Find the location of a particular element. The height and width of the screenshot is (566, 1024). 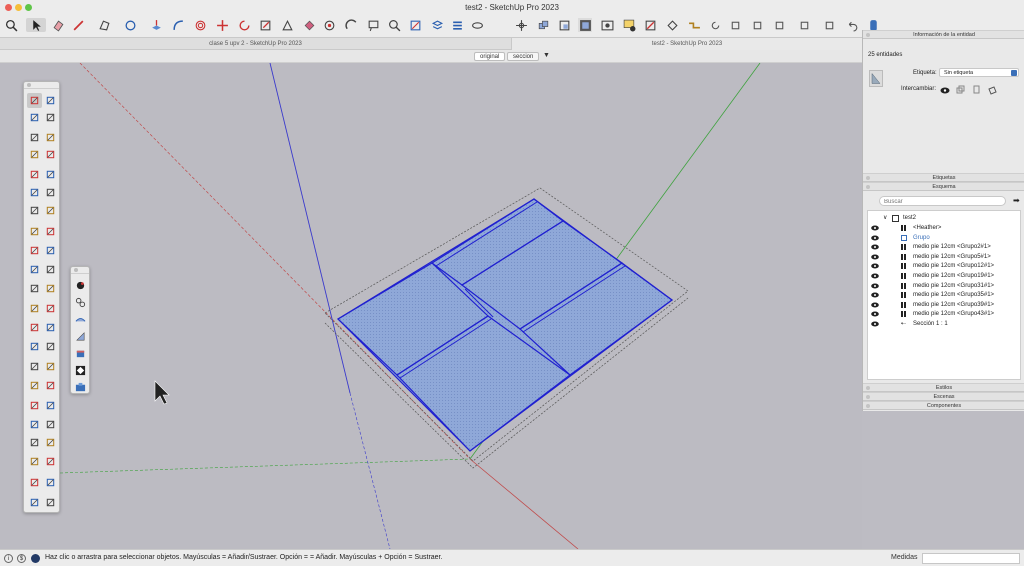

tape-measure-icon is located at coordinates (287, 25).